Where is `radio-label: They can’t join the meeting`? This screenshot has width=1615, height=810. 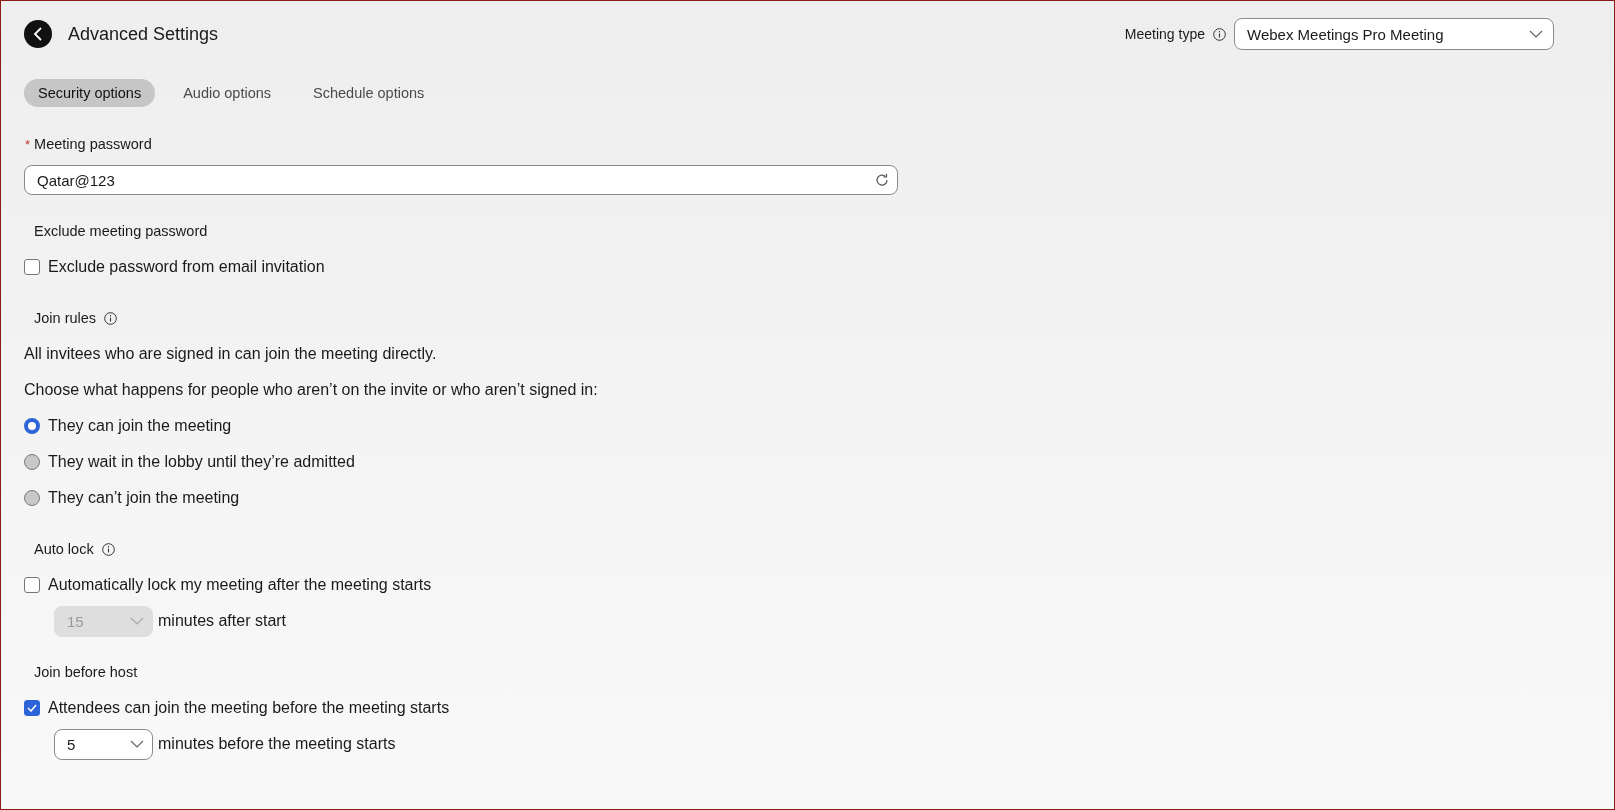 radio-label: They can’t join the meeting is located at coordinates (144, 498).